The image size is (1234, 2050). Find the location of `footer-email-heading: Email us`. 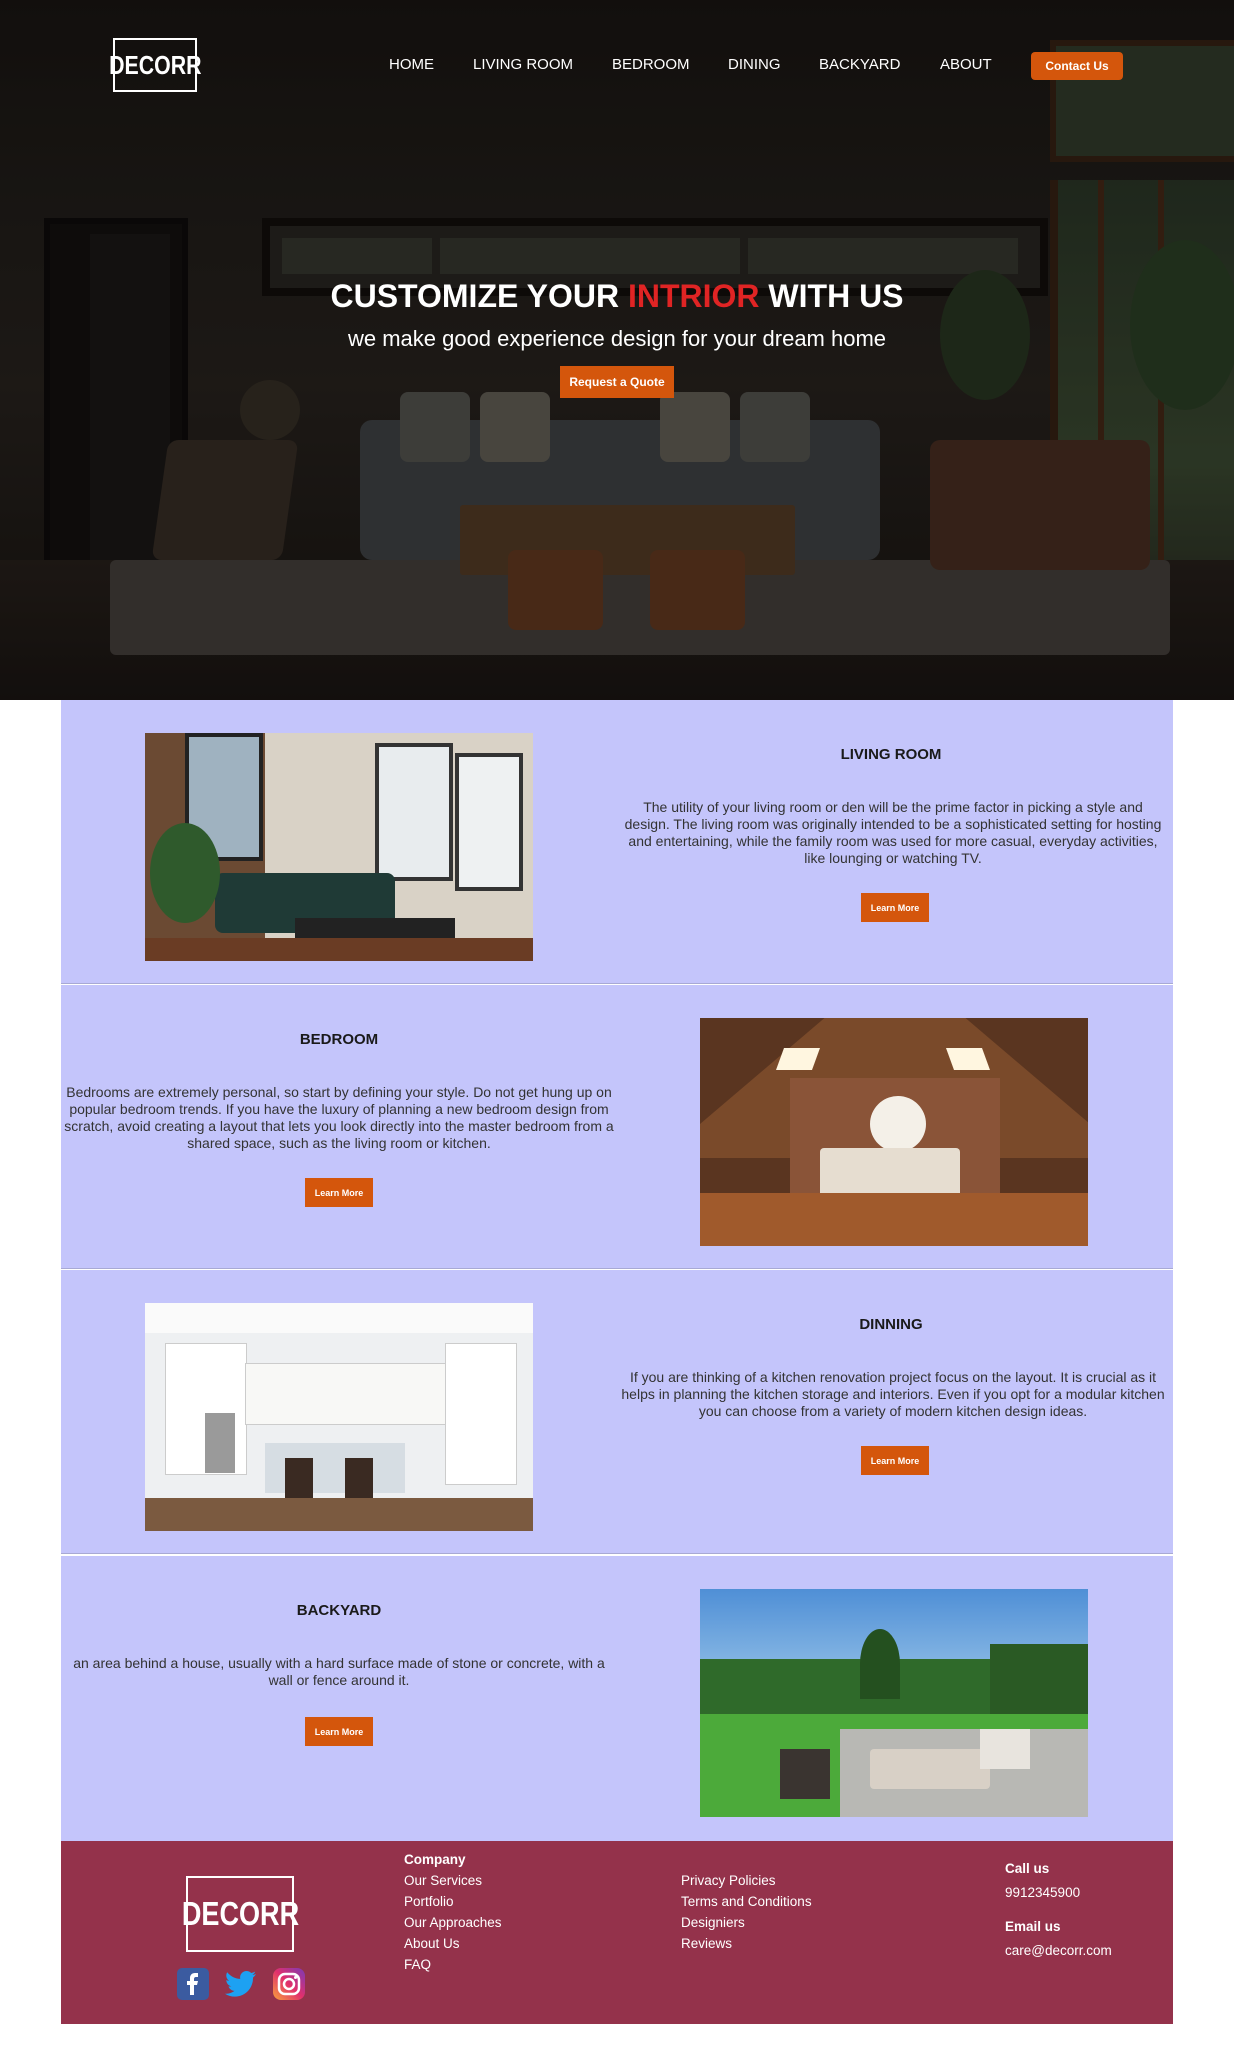

footer-email-heading: Email us is located at coordinates (1033, 1926).